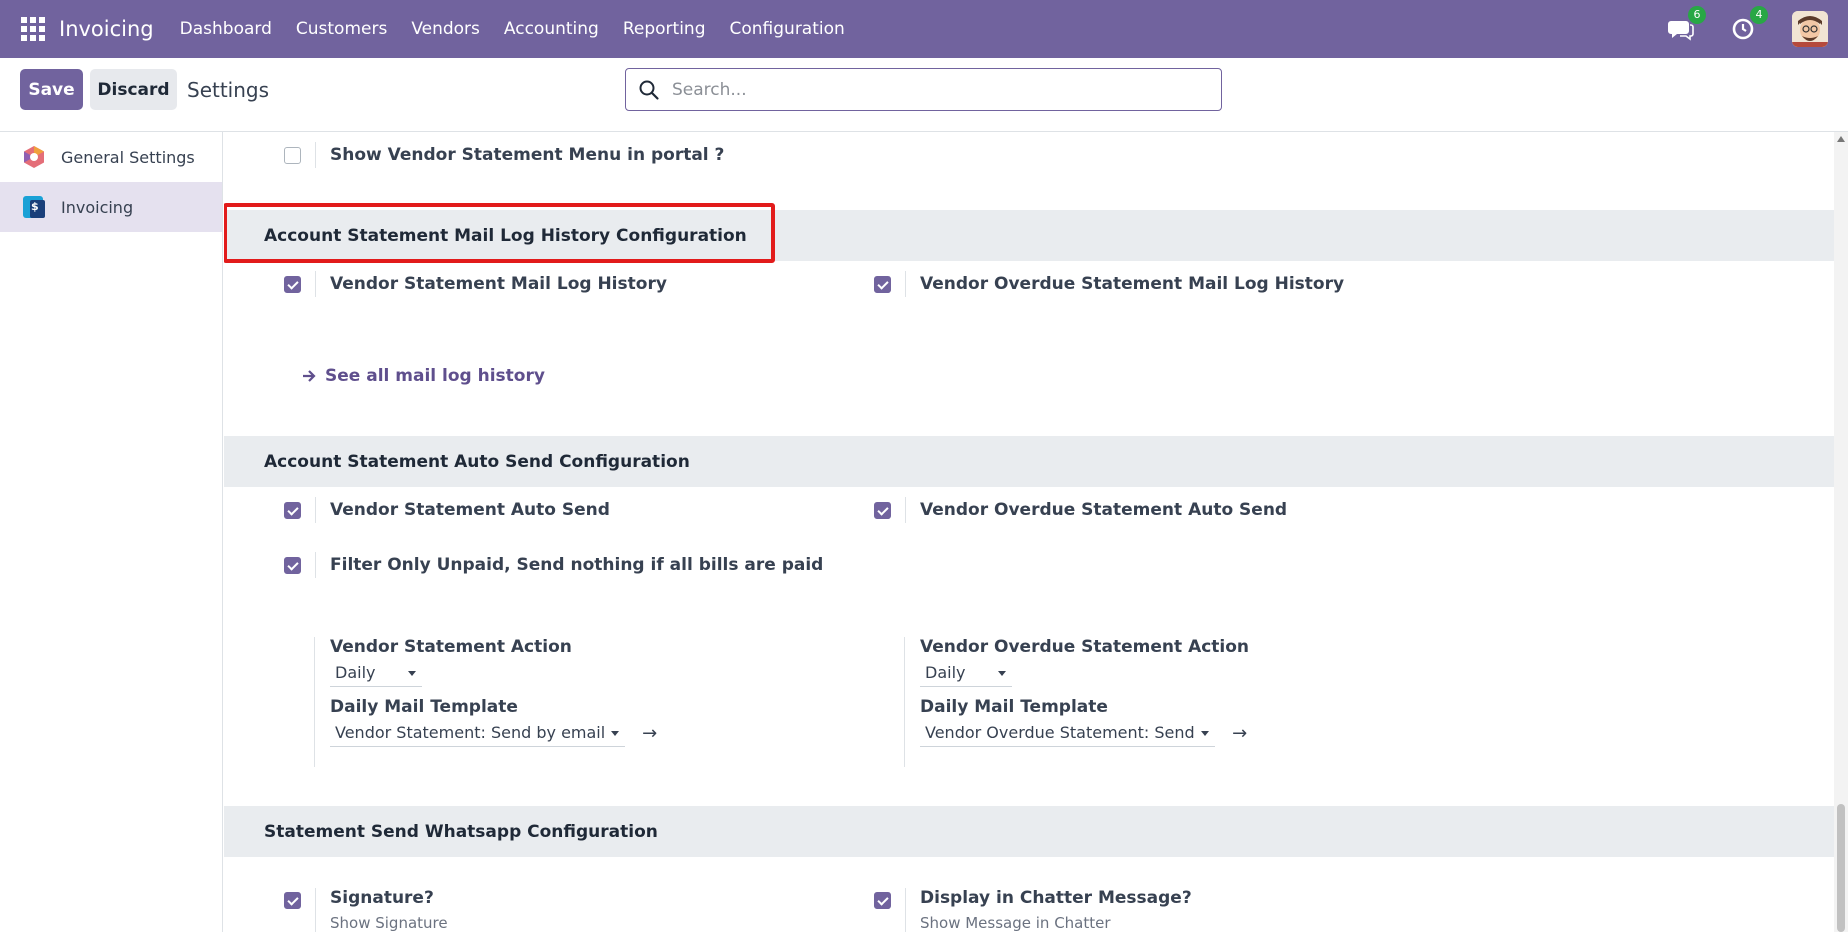  What do you see at coordinates (1841, 139) in the screenshot?
I see `scroll-up-arrow-icon` at bounding box center [1841, 139].